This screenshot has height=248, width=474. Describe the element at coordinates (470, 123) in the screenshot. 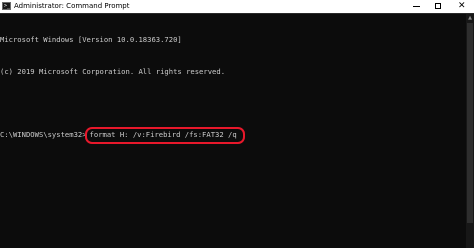

I see `scroll-thumb` at that location.